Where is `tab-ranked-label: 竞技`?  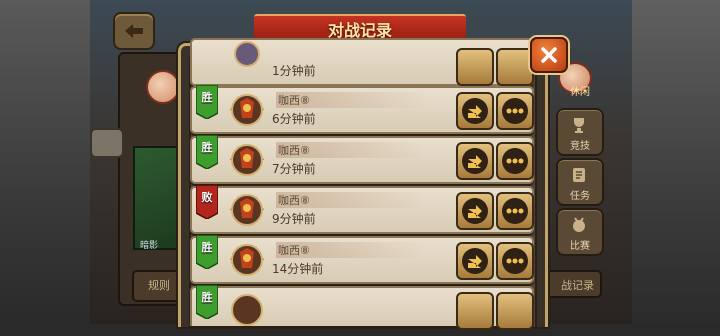 tab-ranked-label: 竞技 is located at coordinates (580, 146).